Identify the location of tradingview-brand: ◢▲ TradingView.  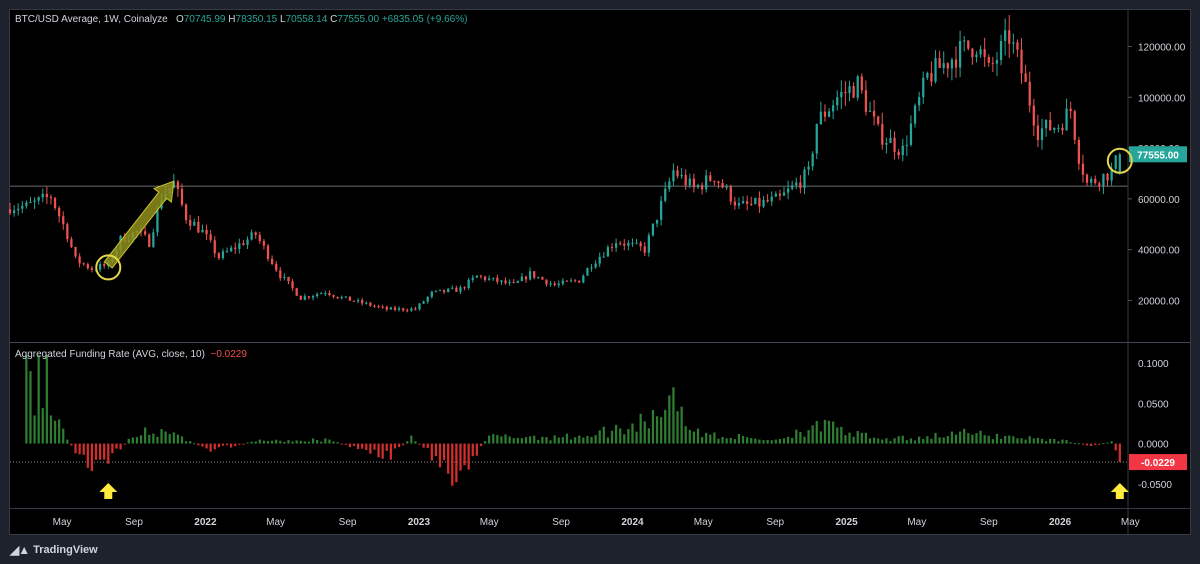
(54, 550).